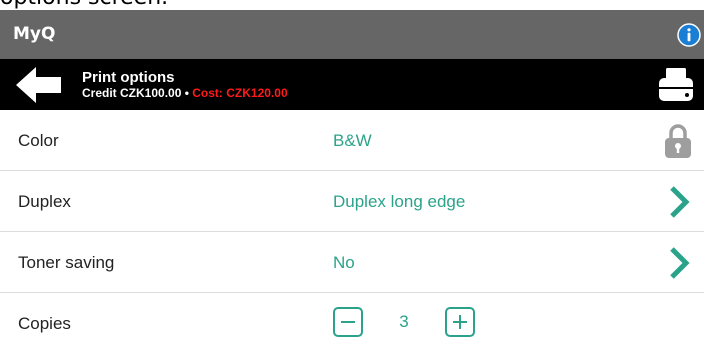  I want to click on cost-text: Cost: CZK120.00, so click(240, 93).